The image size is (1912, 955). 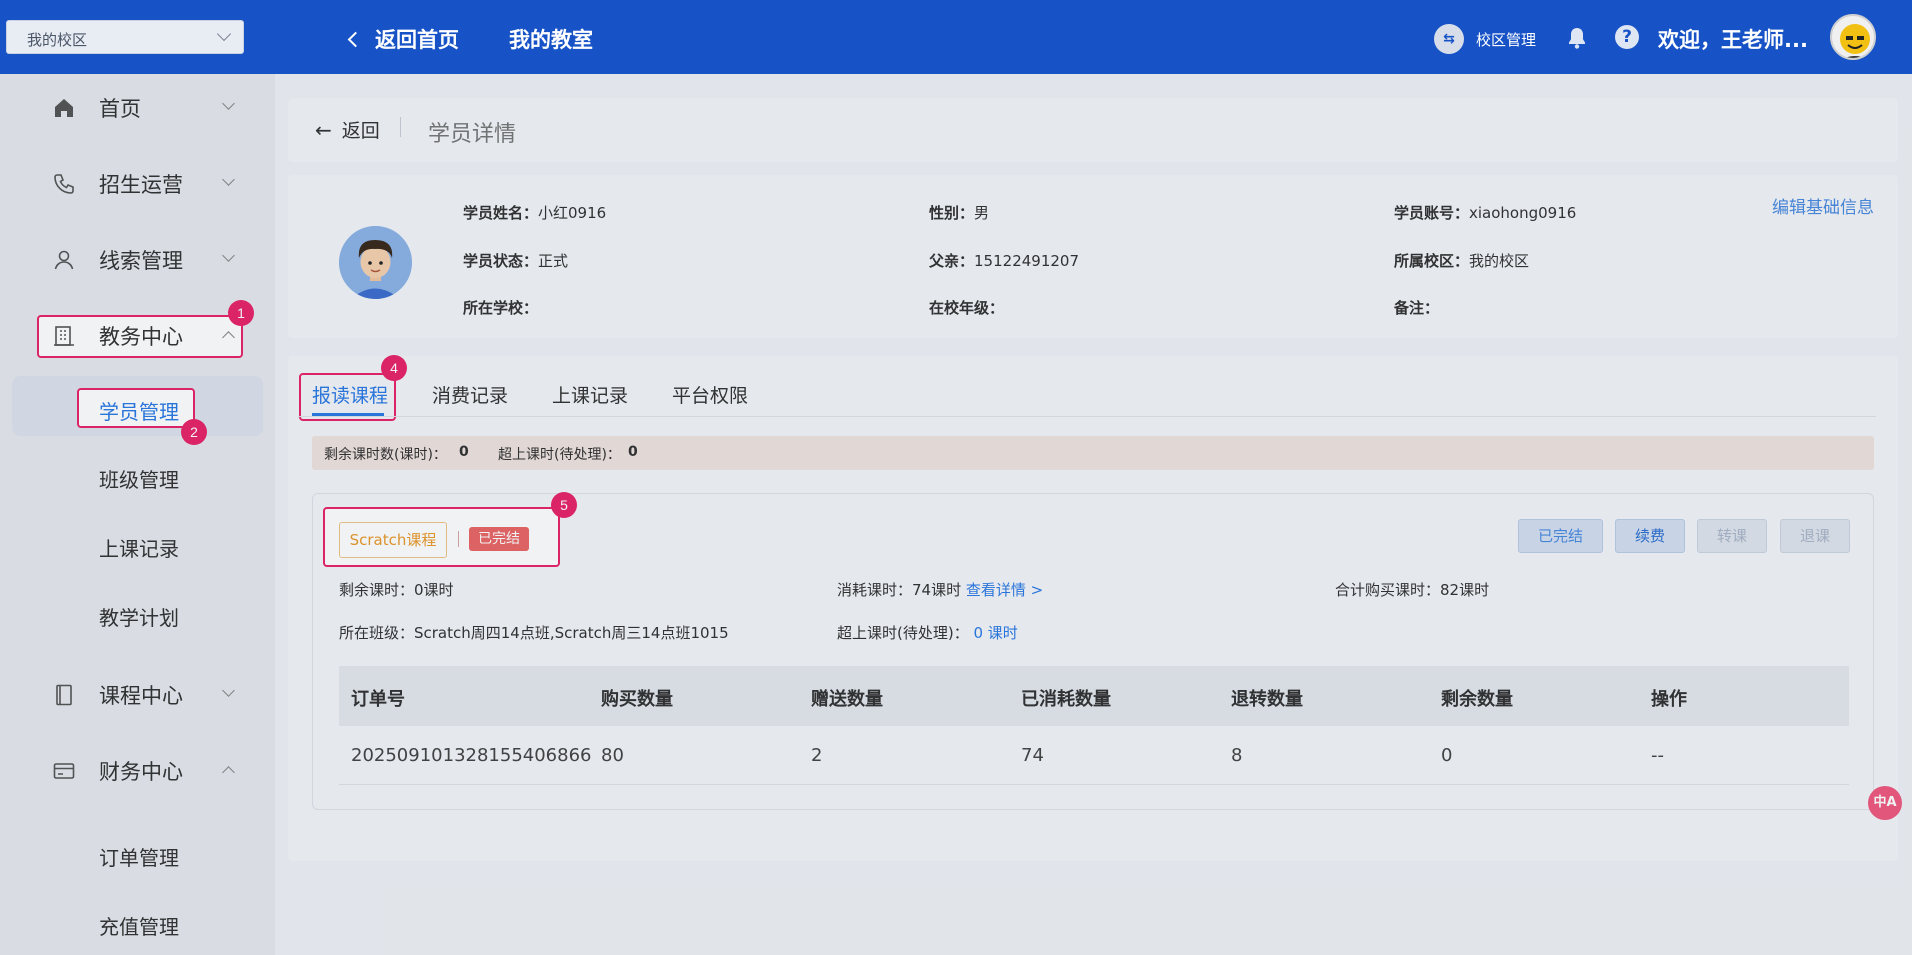 What do you see at coordinates (1417, 308) in the screenshot?
I see `field-label: 备注：` at bounding box center [1417, 308].